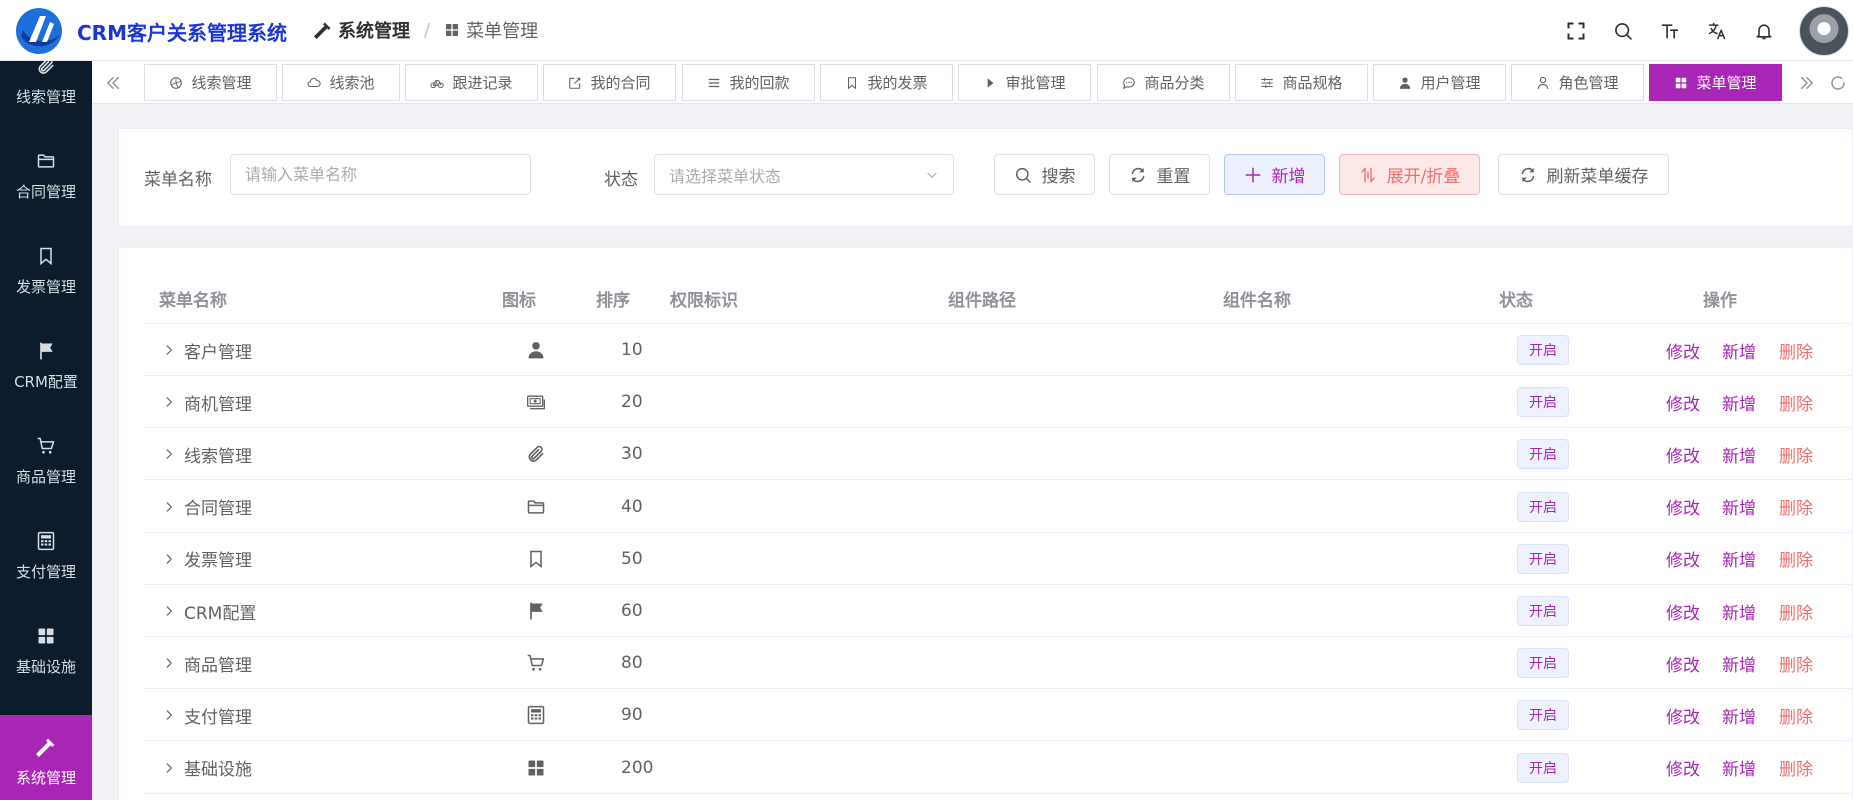 The image size is (1853, 800). I want to click on sort-cell: 90, so click(632, 715).